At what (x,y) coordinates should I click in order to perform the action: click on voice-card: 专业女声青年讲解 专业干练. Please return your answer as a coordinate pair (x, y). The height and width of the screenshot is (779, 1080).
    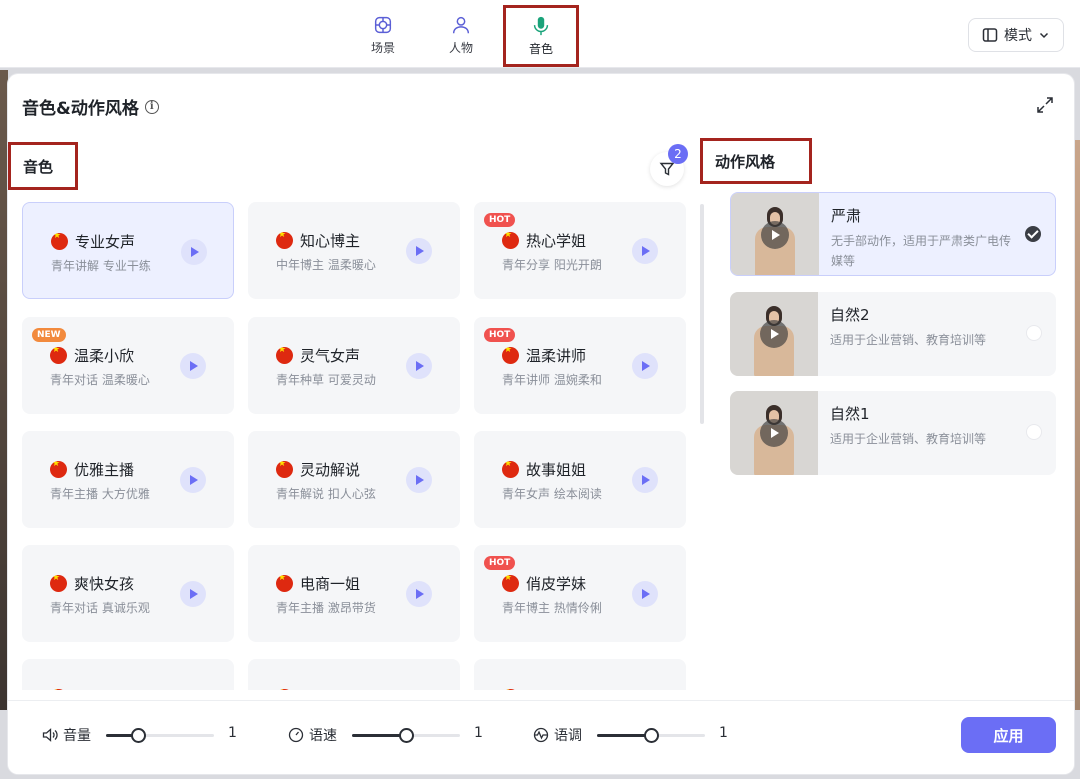
    Looking at the image, I should click on (128, 250).